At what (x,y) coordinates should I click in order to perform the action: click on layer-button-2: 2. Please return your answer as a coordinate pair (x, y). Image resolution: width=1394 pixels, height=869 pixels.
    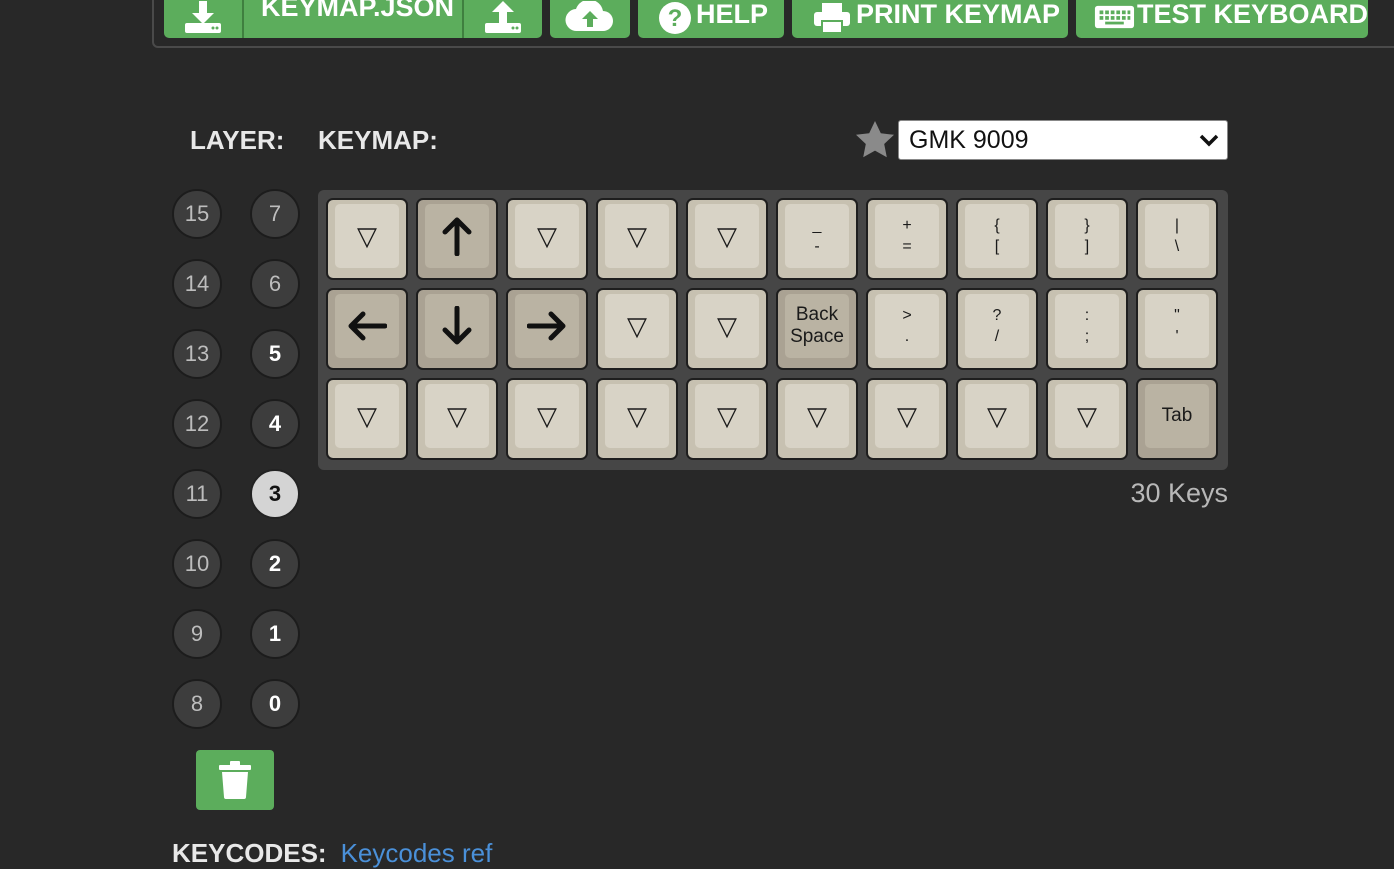
    Looking at the image, I should click on (275, 564).